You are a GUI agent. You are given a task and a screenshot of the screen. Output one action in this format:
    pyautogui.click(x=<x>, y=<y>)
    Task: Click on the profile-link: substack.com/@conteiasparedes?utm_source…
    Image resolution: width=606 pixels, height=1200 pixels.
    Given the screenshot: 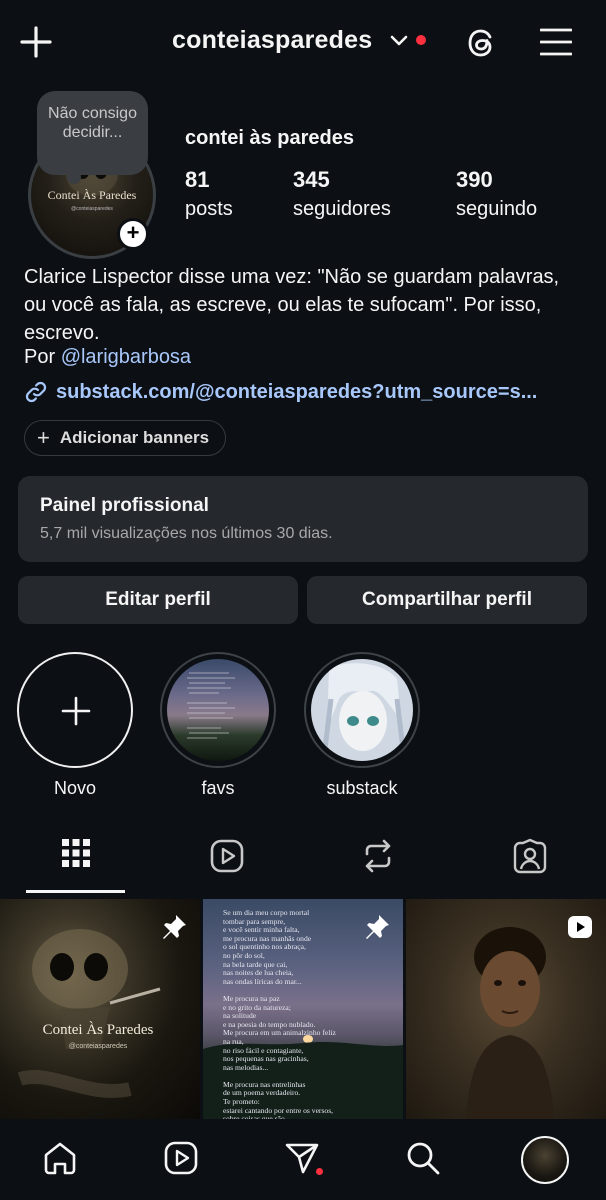 What is the action you would take?
    pyautogui.click(x=300, y=392)
    